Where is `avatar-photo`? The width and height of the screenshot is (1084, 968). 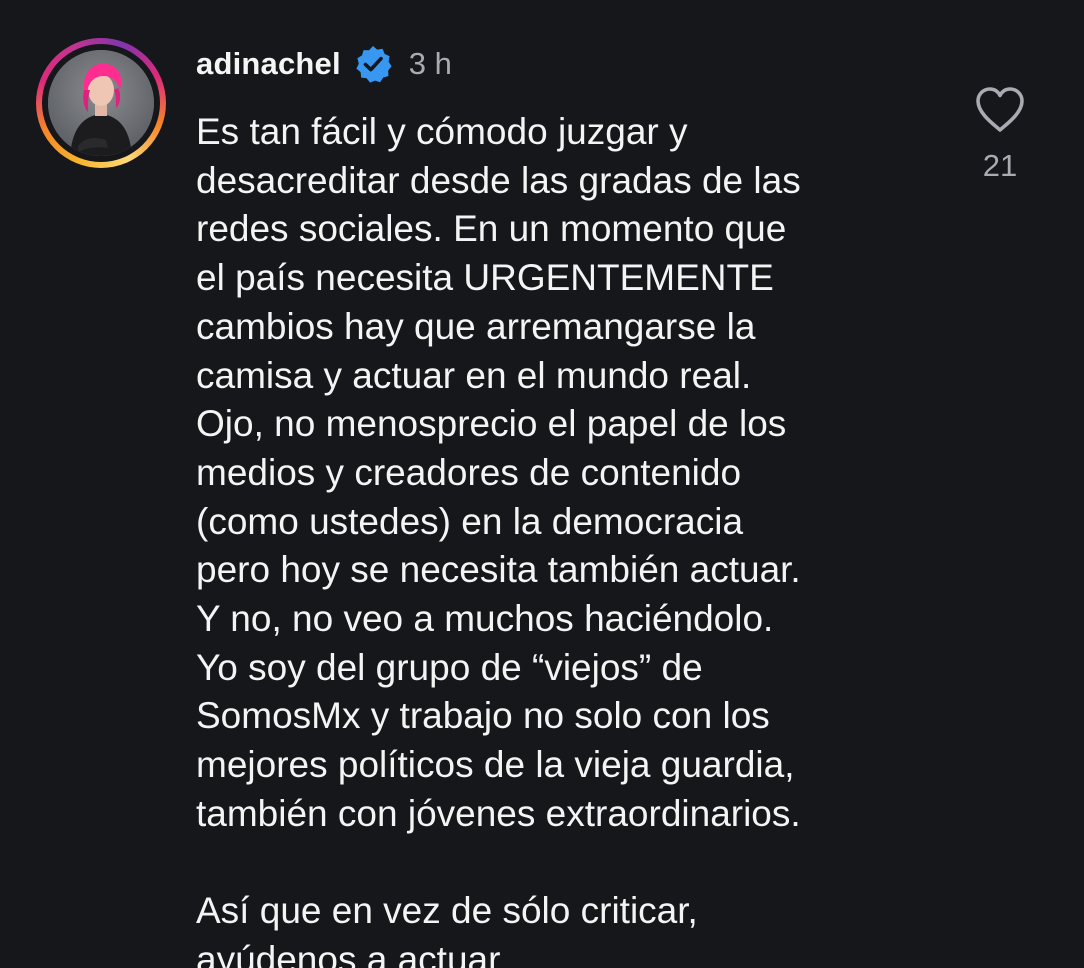
avatar-photo is located at coordinates (101, 103).